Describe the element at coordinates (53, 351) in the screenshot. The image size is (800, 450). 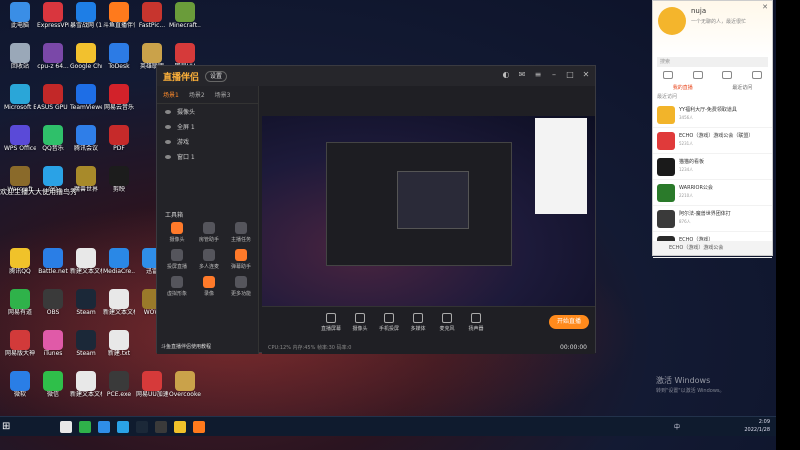
I see `desktop-icon: iTunes` at that location.